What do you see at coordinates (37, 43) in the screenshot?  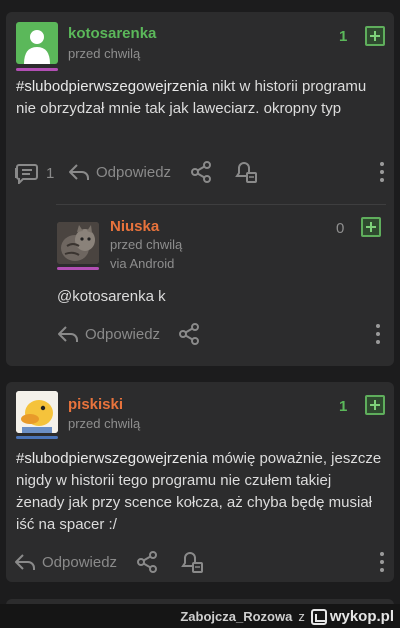 I see `default-user-avatar` at bounding box center [37, 43].